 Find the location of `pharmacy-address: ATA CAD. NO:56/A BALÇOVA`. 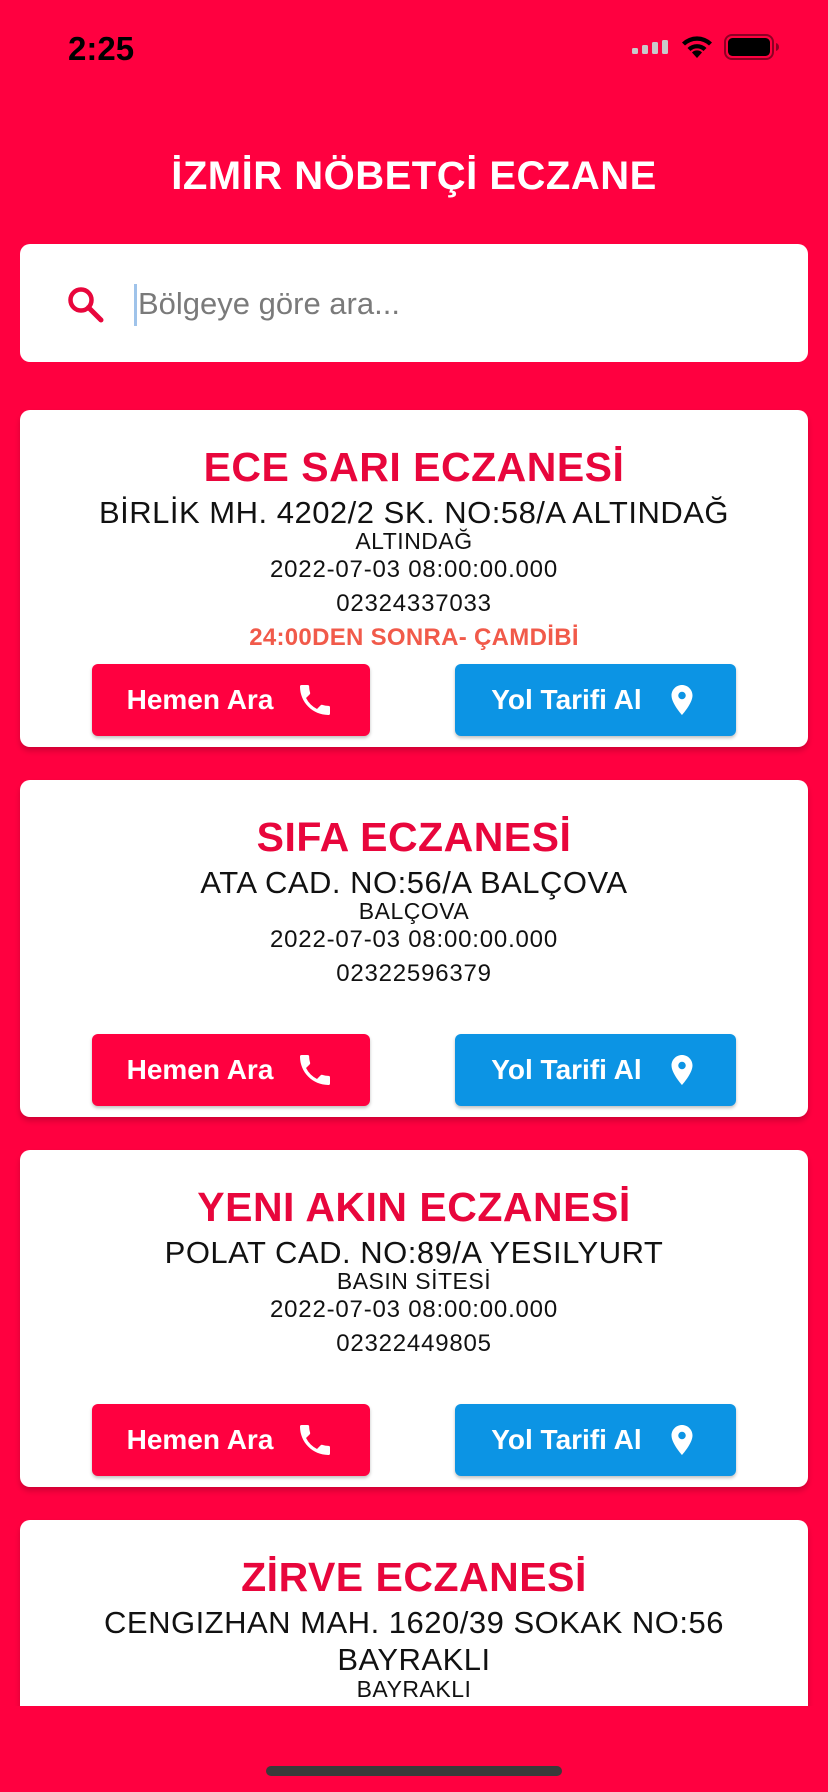

pharmacy-address: ATA CAD. NO:56/A BALÇOVA is located at coordinates (414, 882).